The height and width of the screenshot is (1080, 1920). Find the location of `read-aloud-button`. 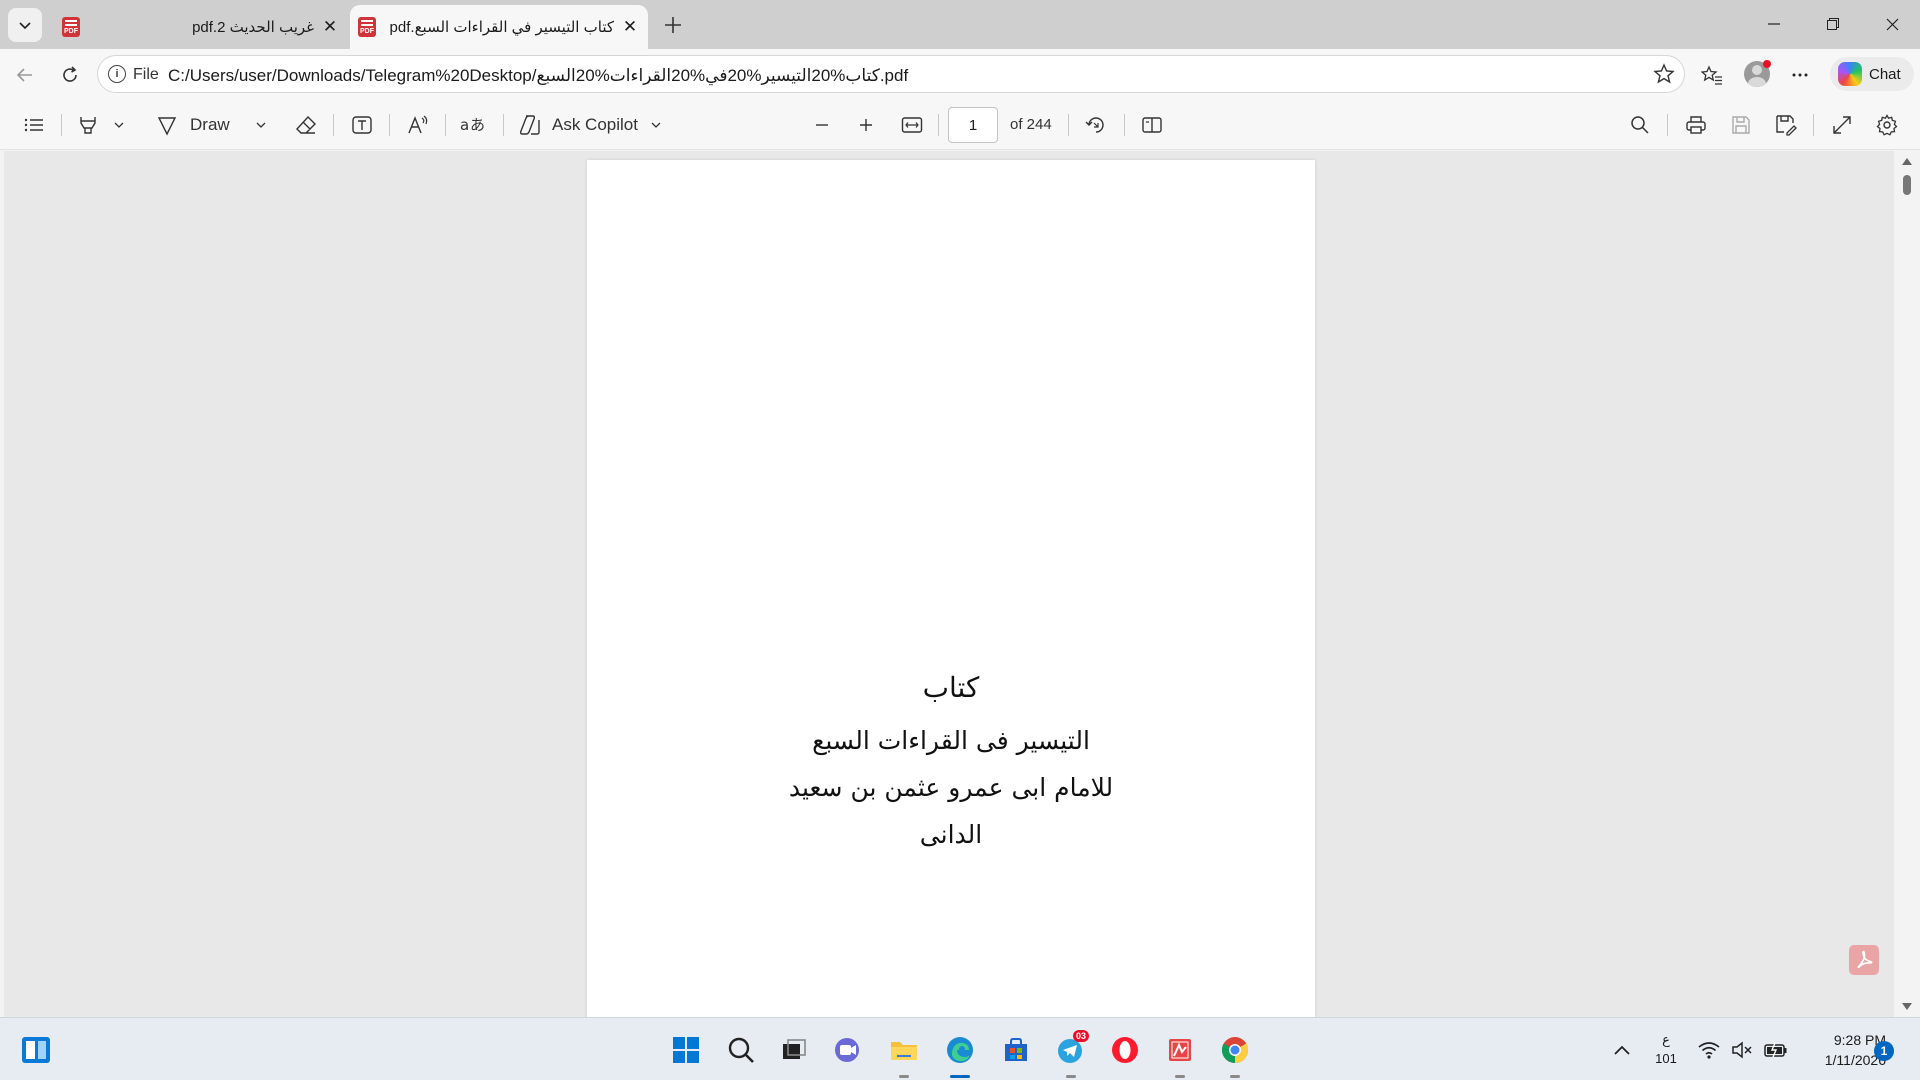

read-aloud-button is located at coordinates (418, 125).